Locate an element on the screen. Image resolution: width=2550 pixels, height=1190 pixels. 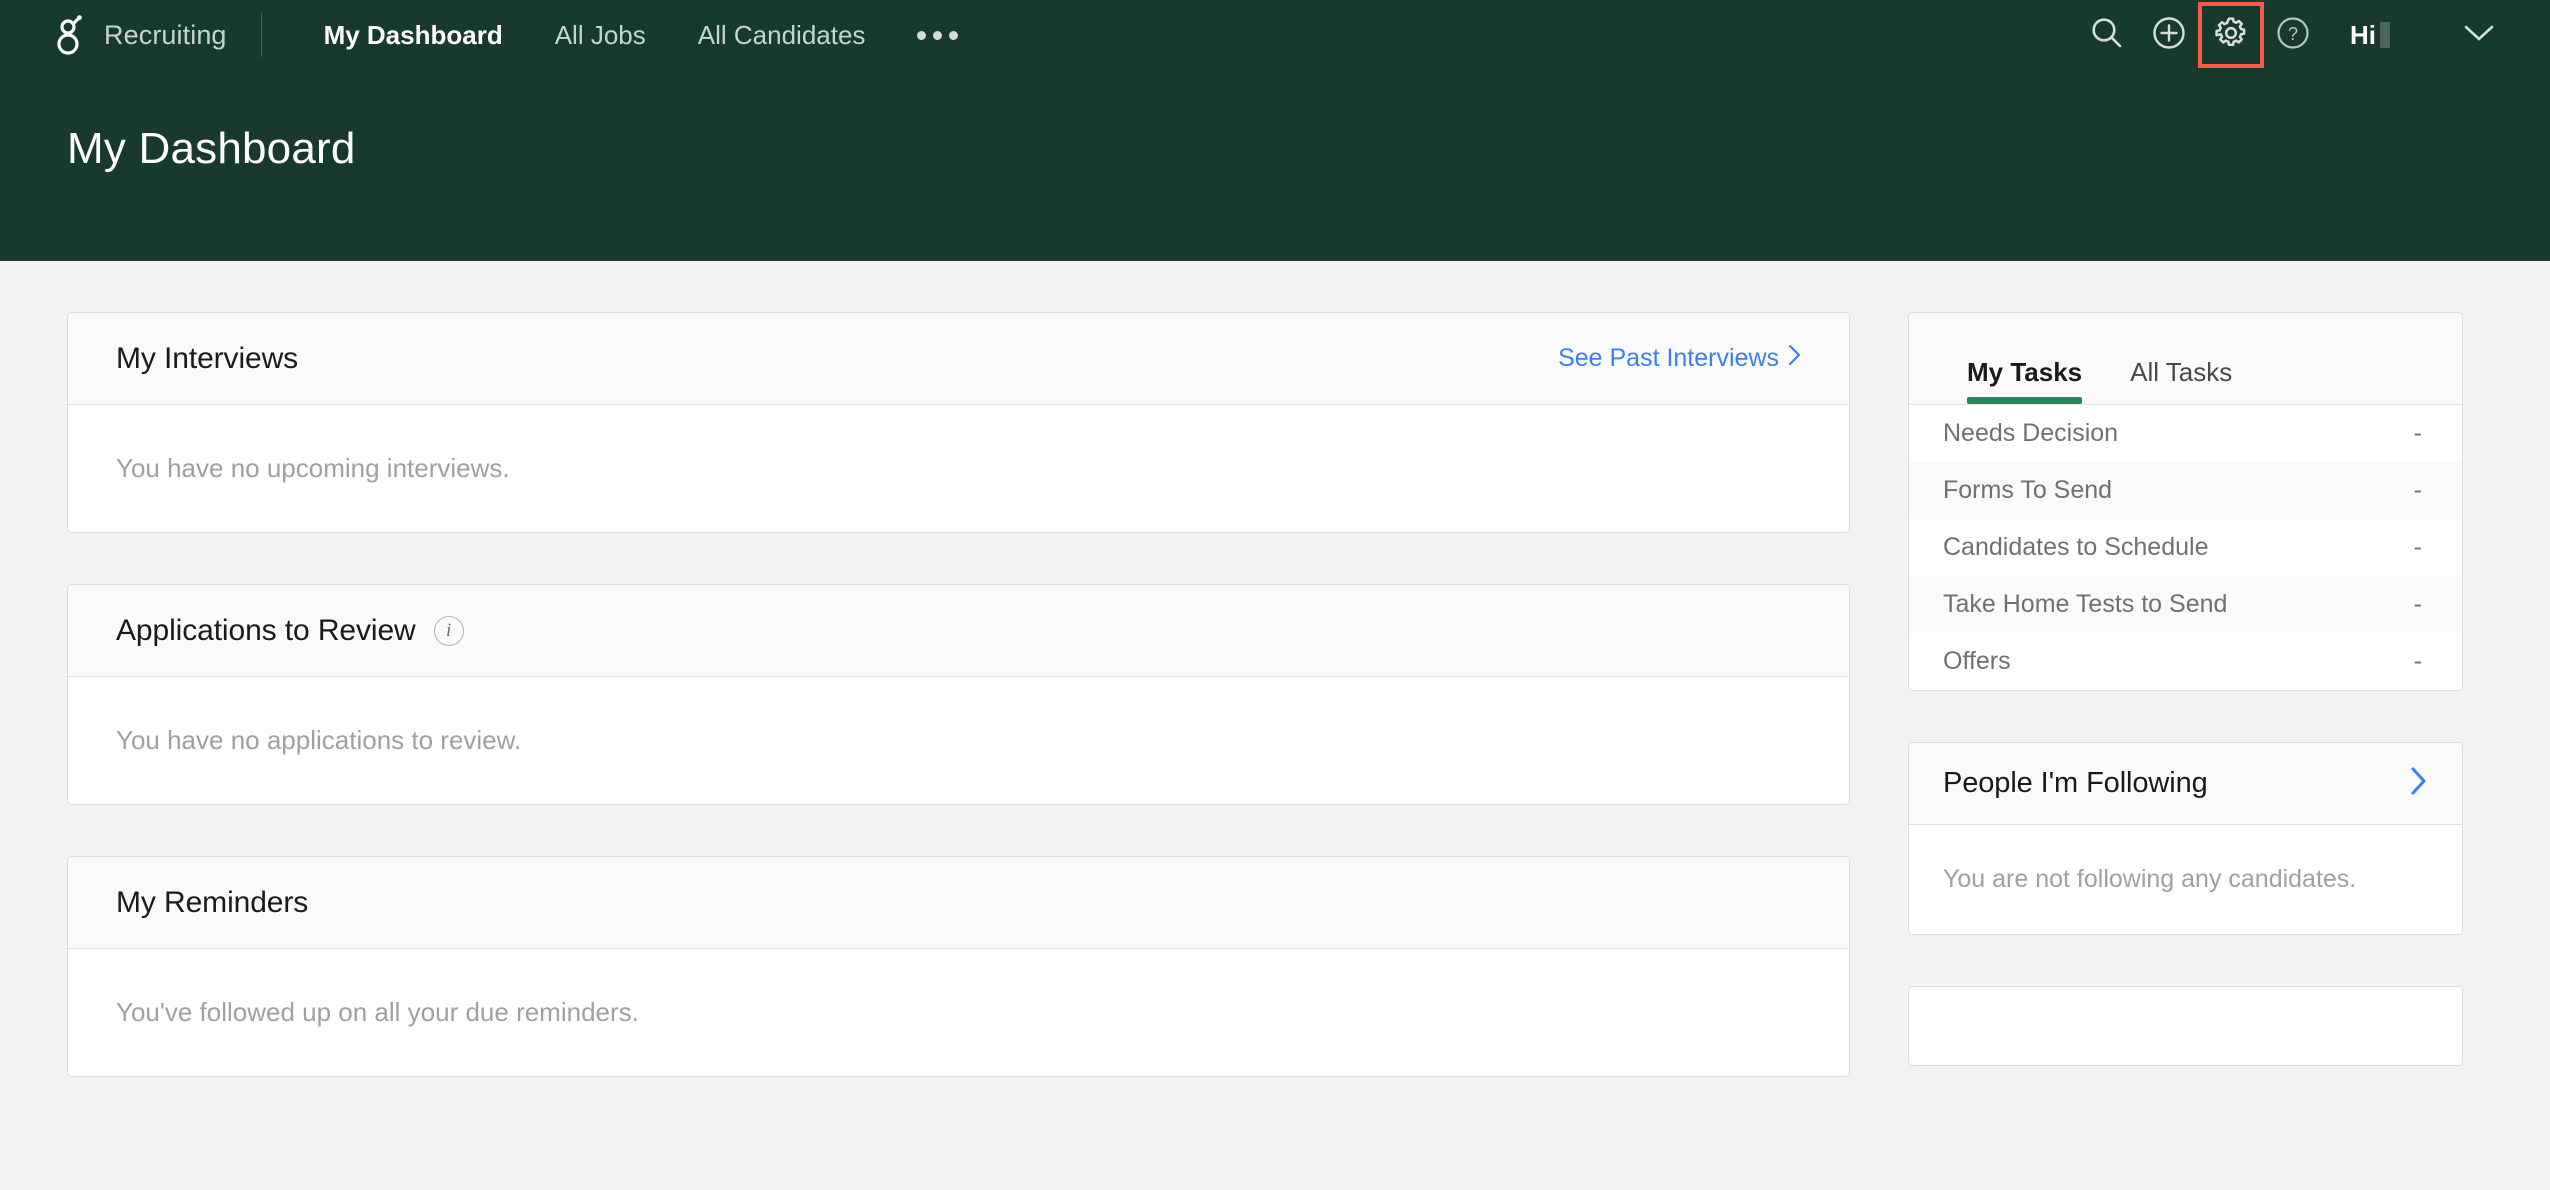
see-past-interviews-link: See Past Interviews is located at coordinates (1679, 358).